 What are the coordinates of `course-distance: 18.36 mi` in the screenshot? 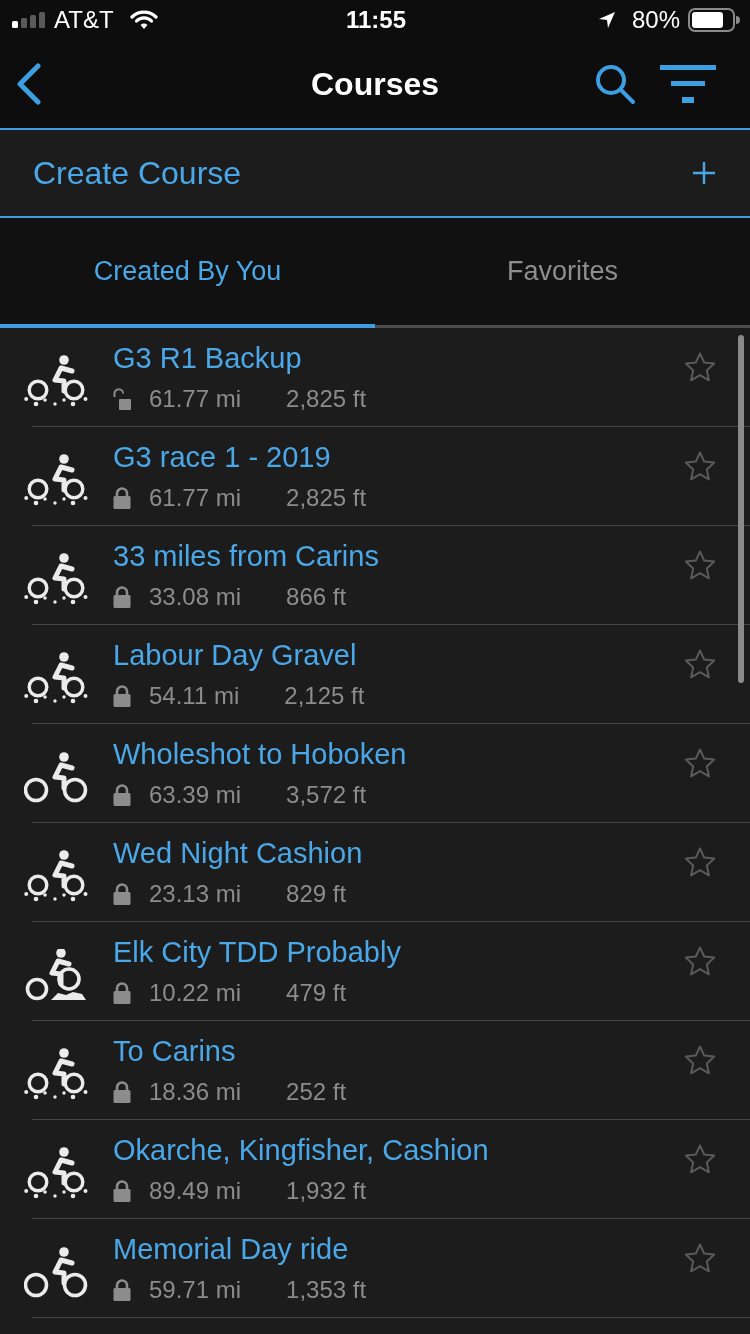 It's located at (195, 1092).